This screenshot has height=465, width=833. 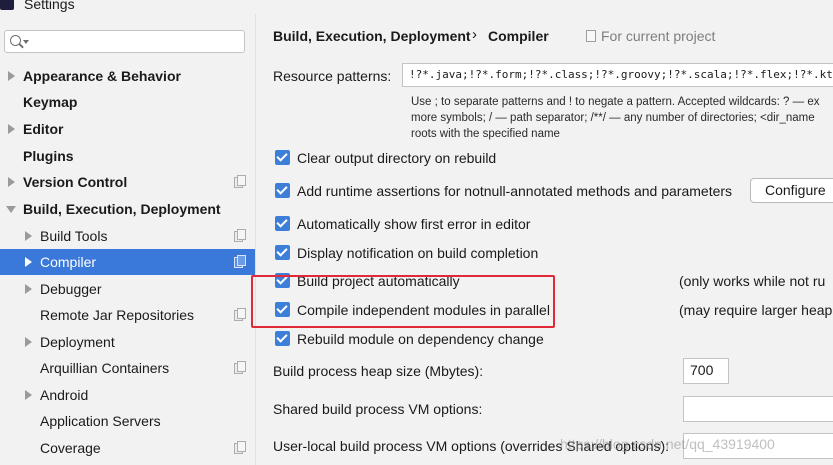 What do you see at coordinates (420, 339) in the screenshot?
I see `rebuild-on-dependency-label: Rebuild module on dependency change` at bounding box center [420, 339].